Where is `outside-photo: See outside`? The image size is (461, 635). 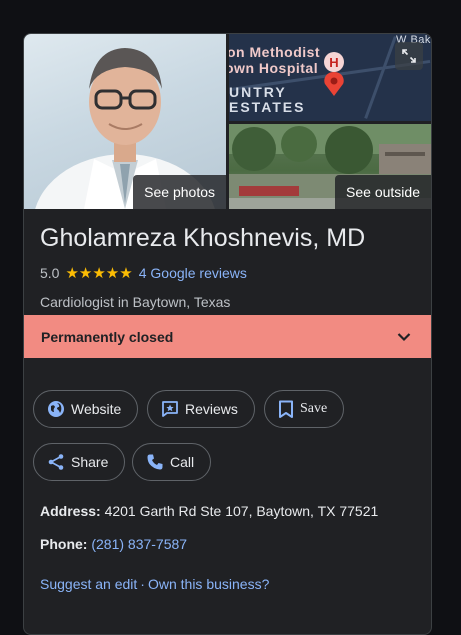 outside-photo: See outside is located at coordinates (330, 166).